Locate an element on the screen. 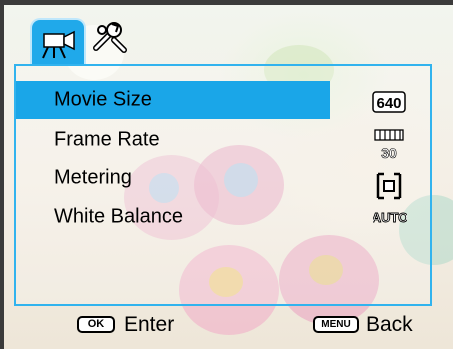 This screenshot has height=349, width=453. tab-movie is located at coordinates (58, 41).